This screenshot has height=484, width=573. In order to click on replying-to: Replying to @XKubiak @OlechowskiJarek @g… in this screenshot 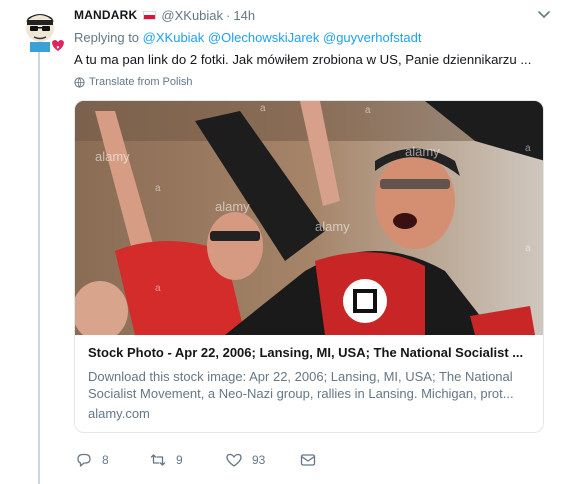, I will do `click(310, 37)`.